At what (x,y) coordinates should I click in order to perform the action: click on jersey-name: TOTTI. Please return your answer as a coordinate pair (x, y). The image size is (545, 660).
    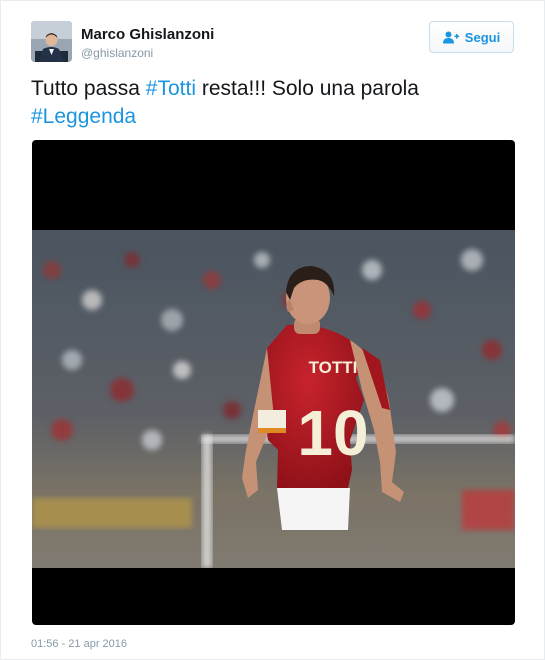
    Looking at the image, I should click on (333, 367).